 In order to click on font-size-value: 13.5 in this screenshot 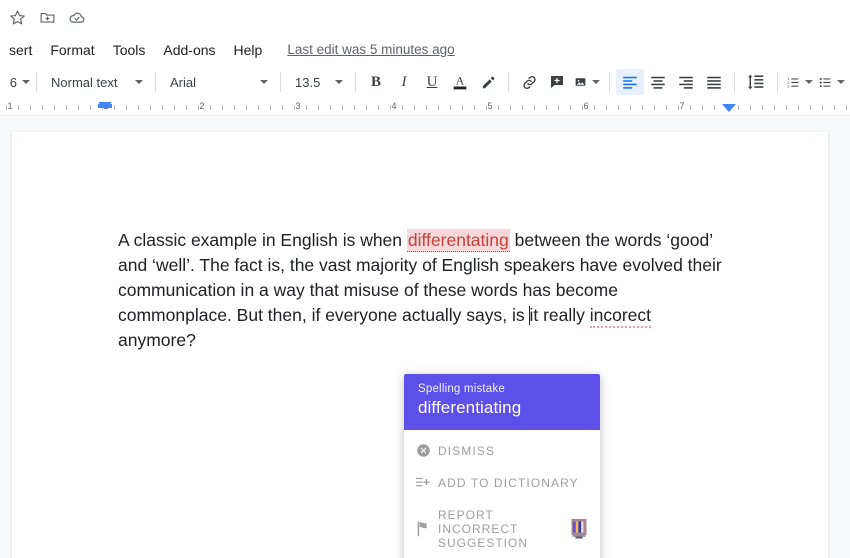, I will do `click(308, 82)`.